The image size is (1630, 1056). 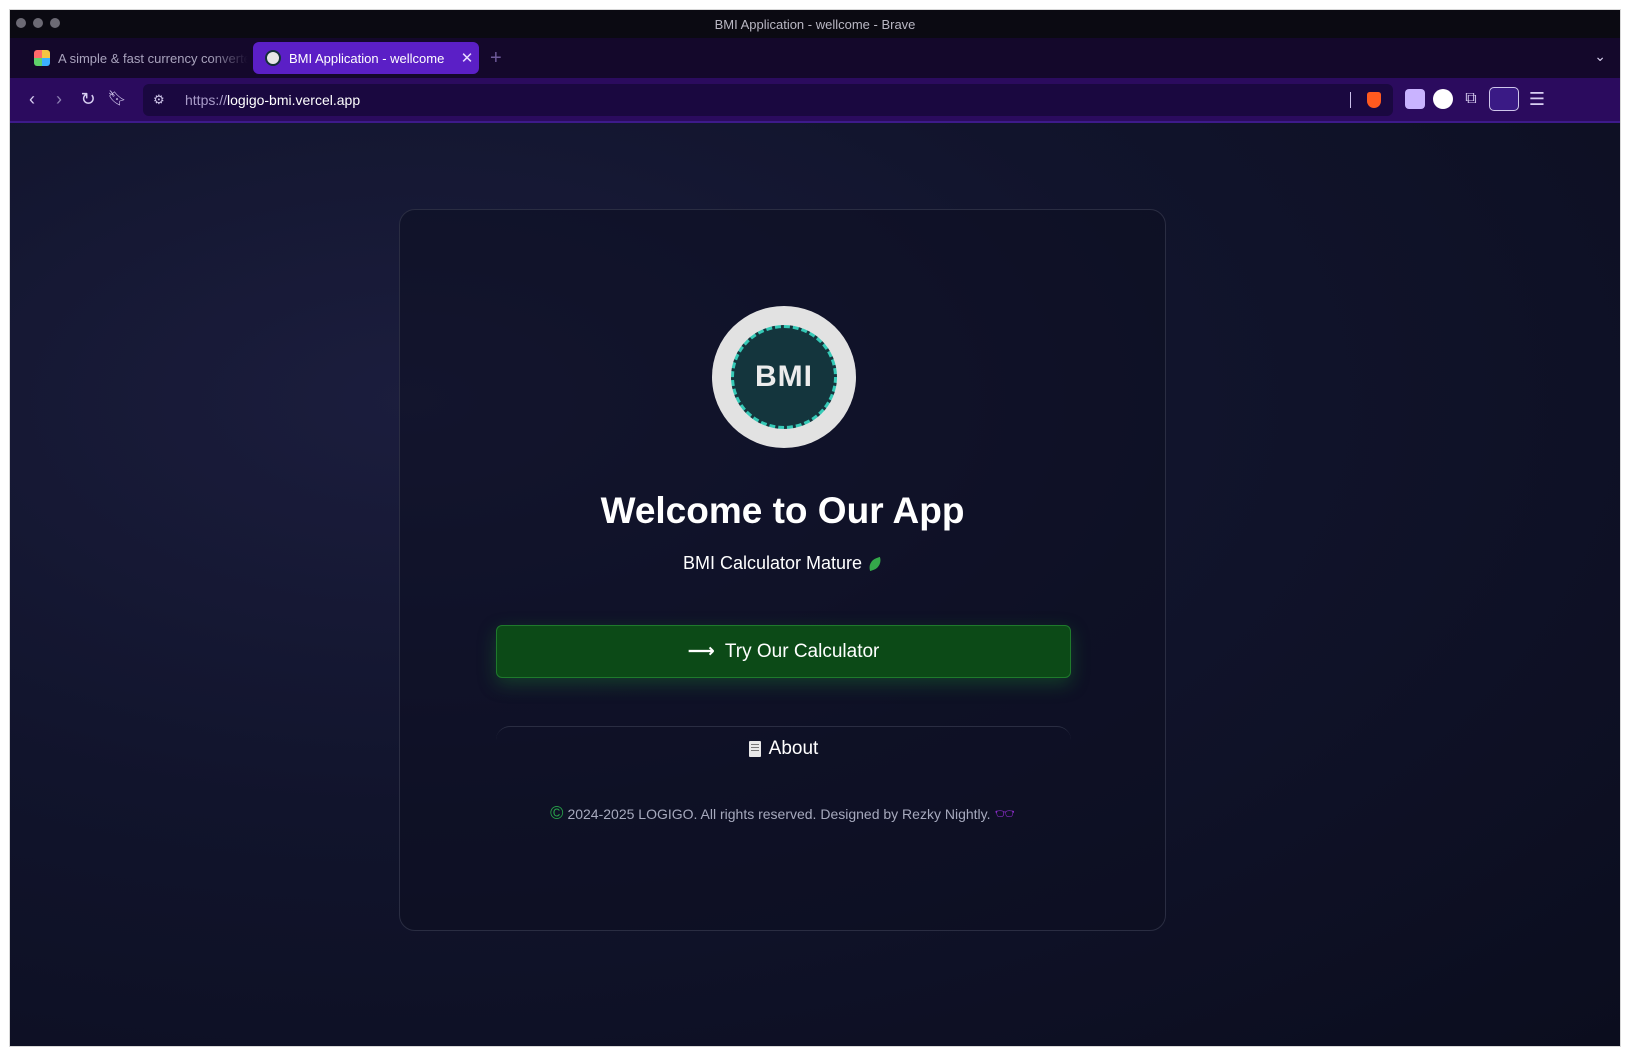 What do you see at coordinates (1415, 99) in the screenshot?
I see `vpn-extension-icon` at bounding box center [1415, 99].